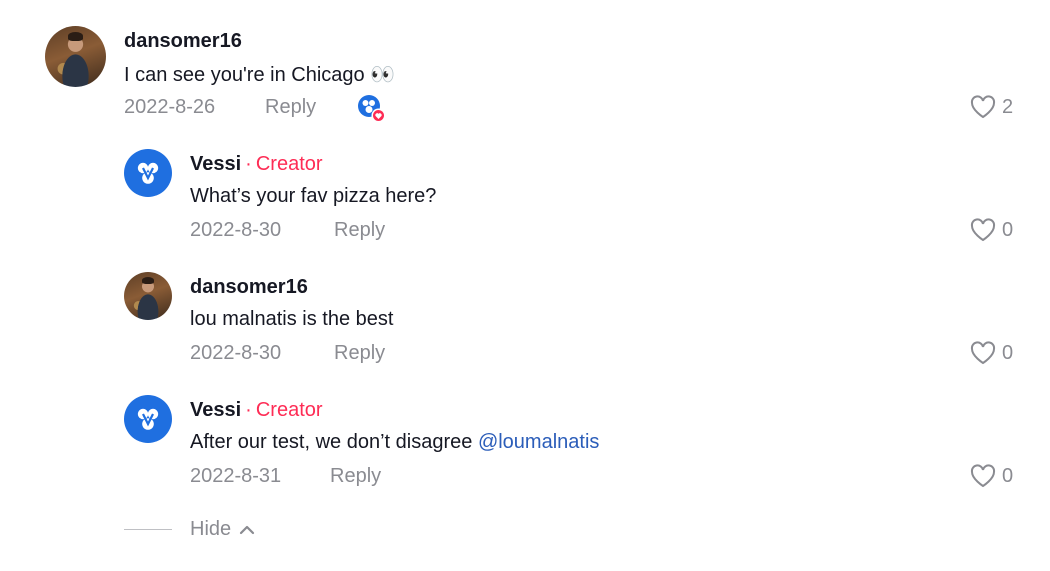  I want to click on comment-text: lou malnatis is the best, so click(292, 319).